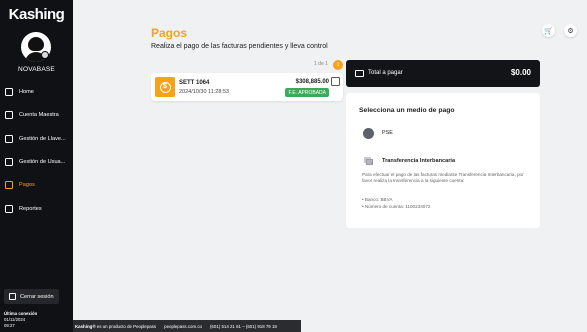  What do you see at coordinates (9, 325) in the screenshot?
I see `last-connection-time: 09:27` at bounding box center [9, 325].